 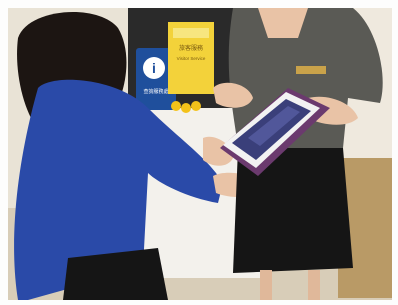 What do you see at coordinates (191, 48) in the screenshot?
I see `poster-line-1: 旅客服務` at bounding box center [191, 48].